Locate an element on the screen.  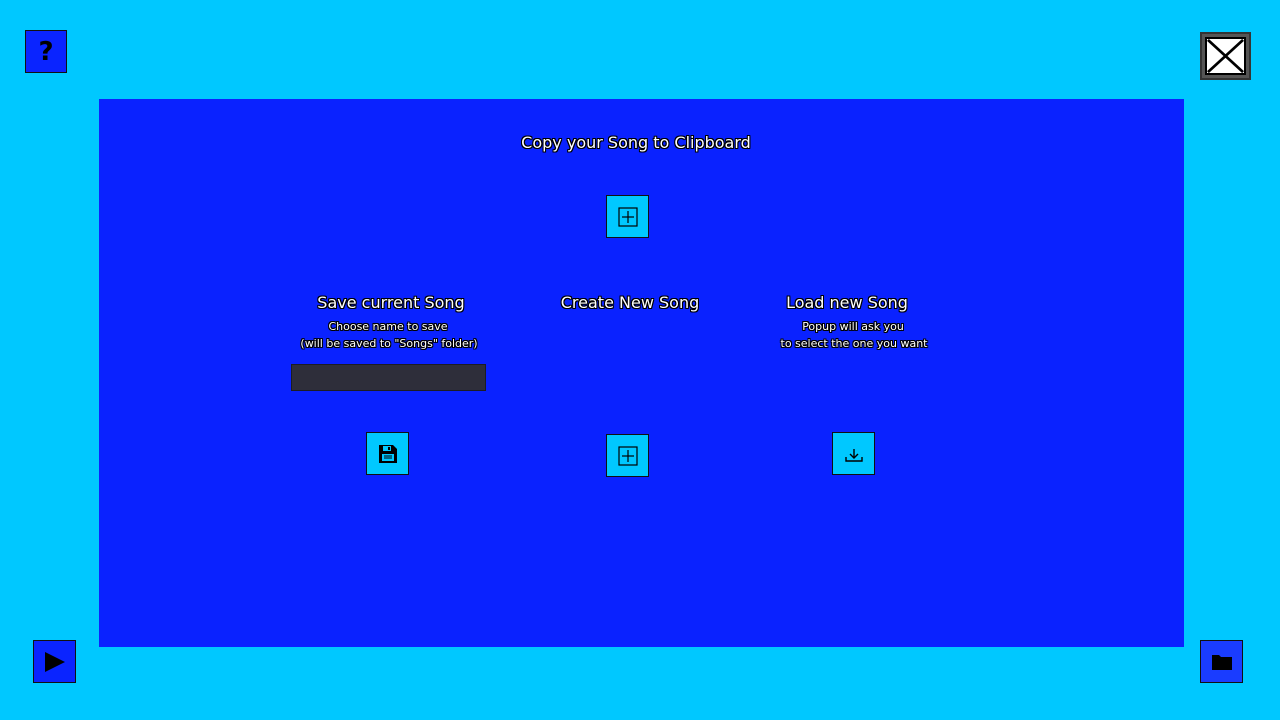
download-icon is located at coordinates (853, 455).